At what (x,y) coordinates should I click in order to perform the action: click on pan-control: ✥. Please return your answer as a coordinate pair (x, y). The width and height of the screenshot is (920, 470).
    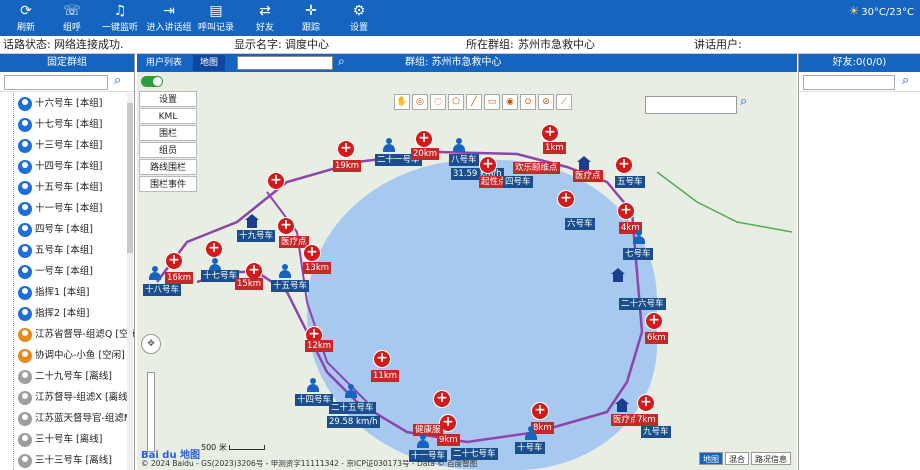
    Looking at the image, I should click on (151, 344).